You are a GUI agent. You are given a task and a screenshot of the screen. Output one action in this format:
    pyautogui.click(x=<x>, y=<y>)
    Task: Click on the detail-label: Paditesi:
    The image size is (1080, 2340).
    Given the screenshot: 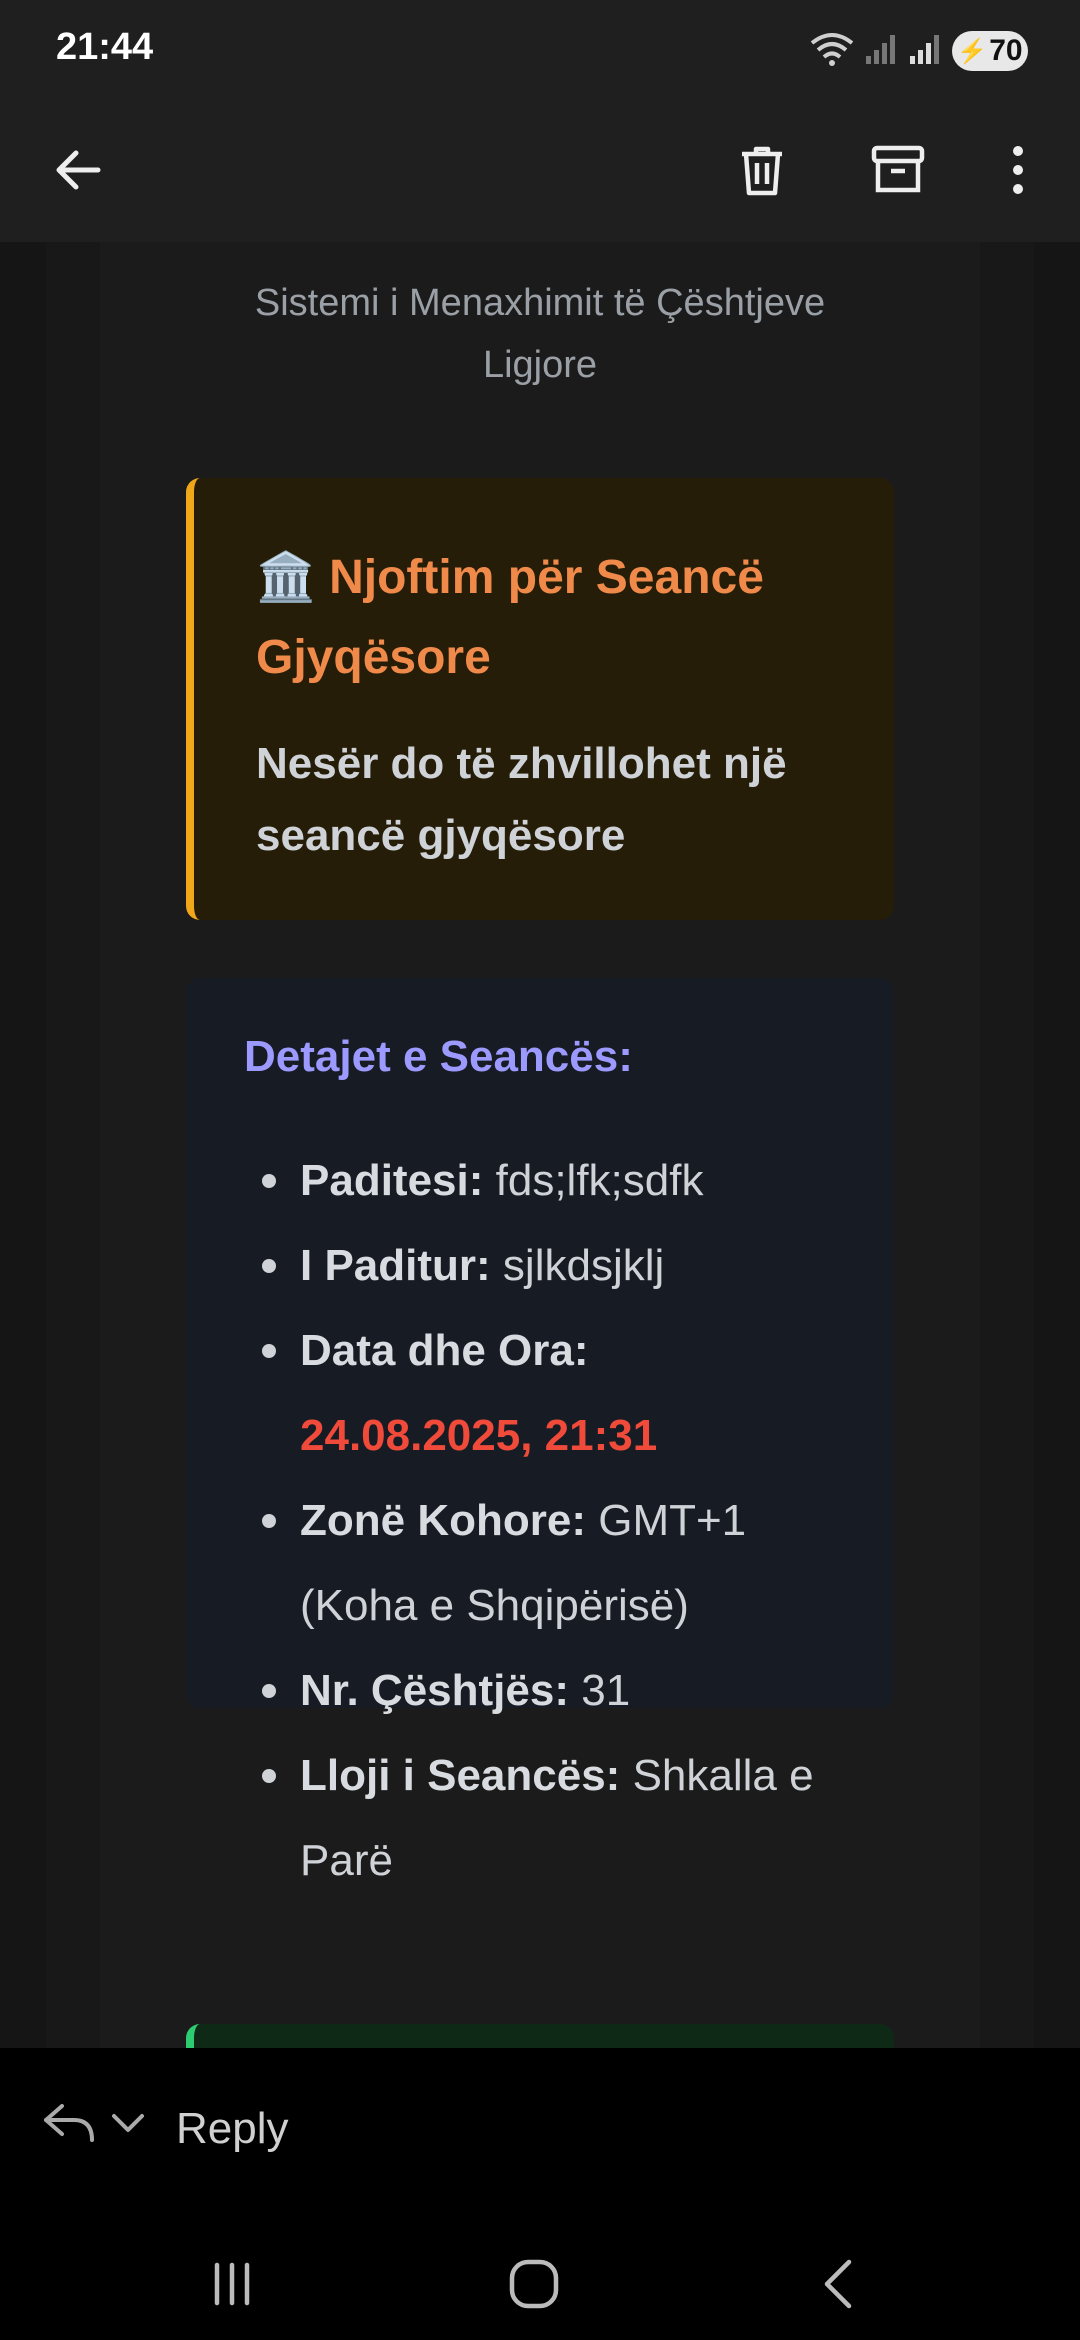 What is the action you would take?
    pyautogui.click(x=392, y=1180)
    